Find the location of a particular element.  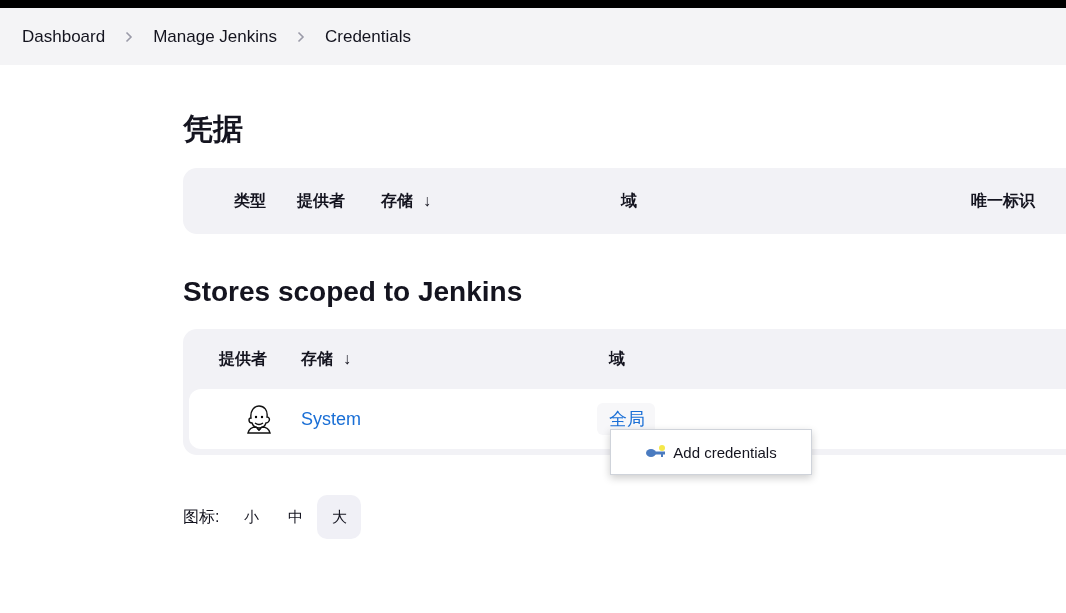

column-header: 类型 is located at coordinates (250, 201).